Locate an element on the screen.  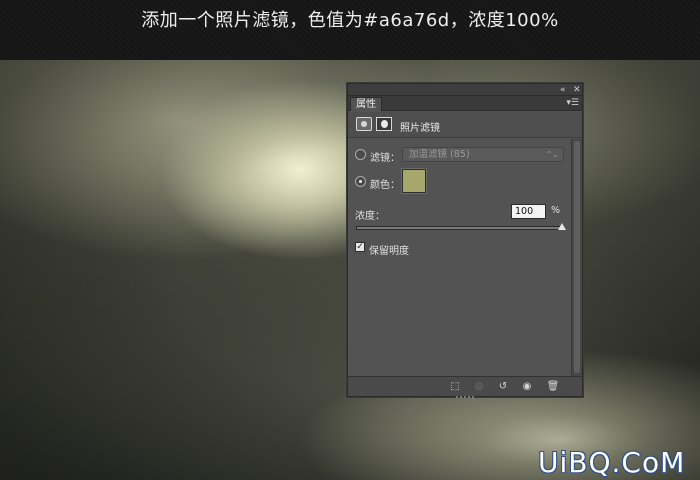
filter-radio is located at coordinates (360, 154).